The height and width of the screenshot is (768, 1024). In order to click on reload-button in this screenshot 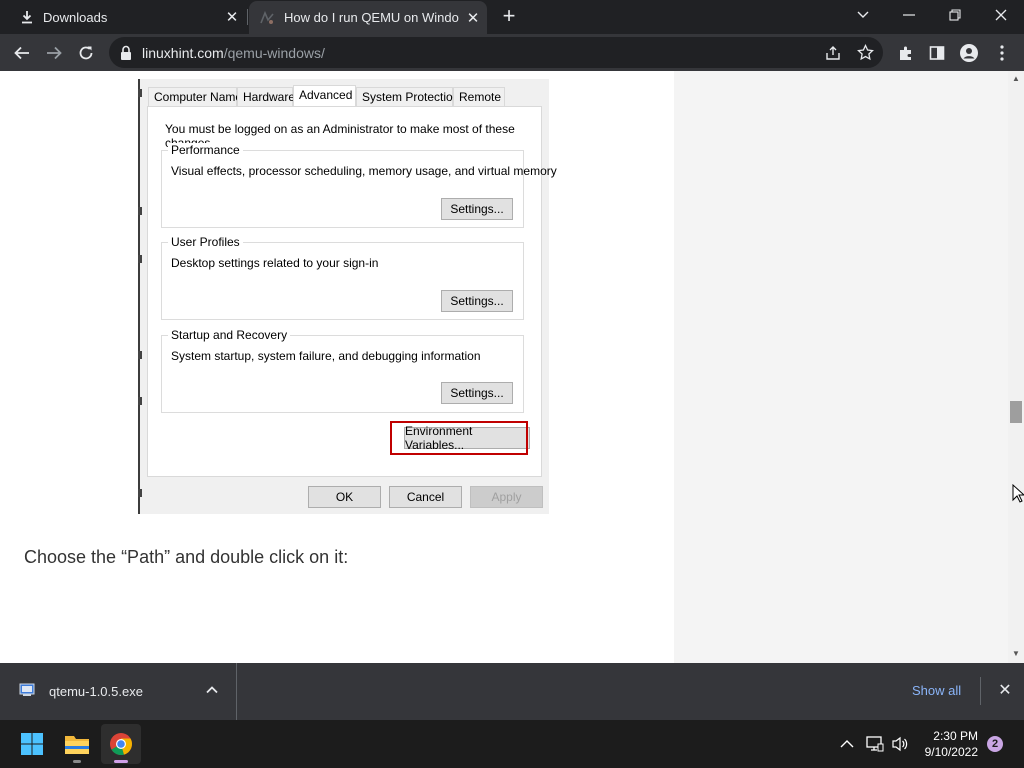, I will do `click(86, 53)`.